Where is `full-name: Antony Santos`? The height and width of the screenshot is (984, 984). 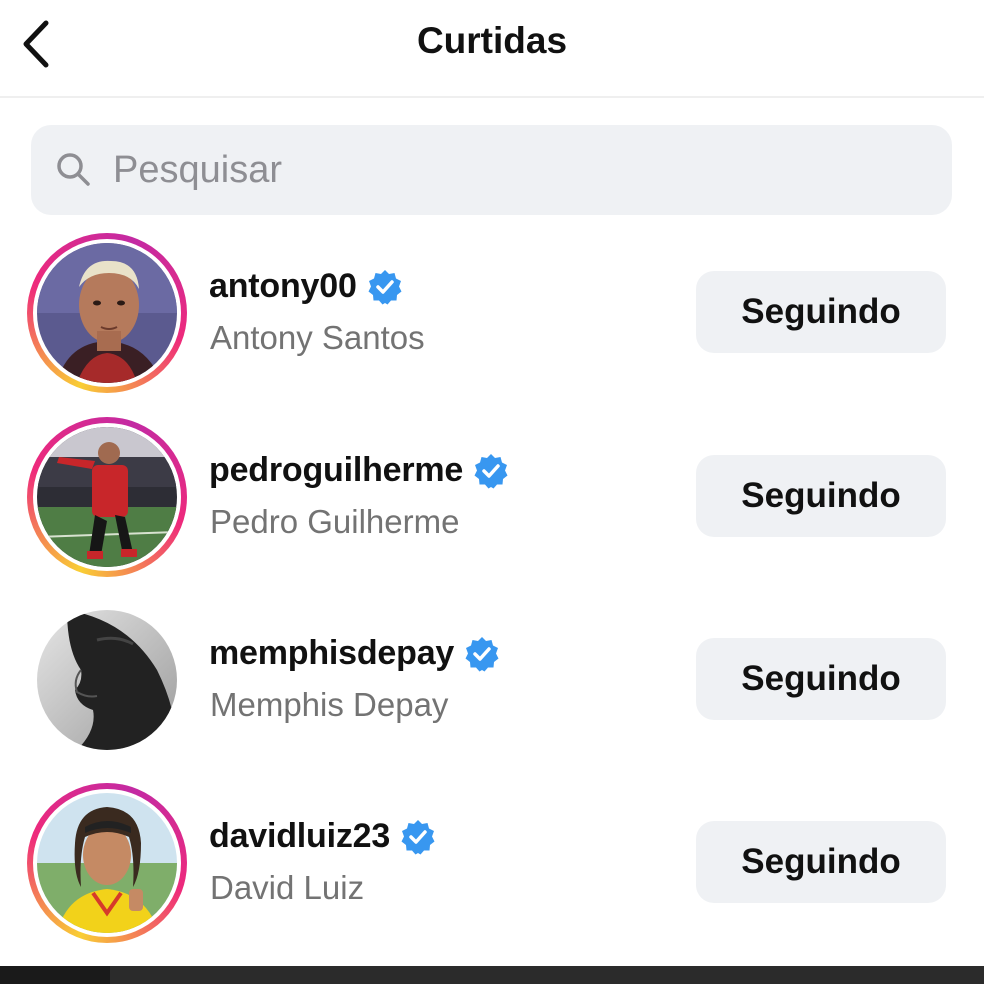 full-name: Antony Santos is located at coordinates (317, 337).